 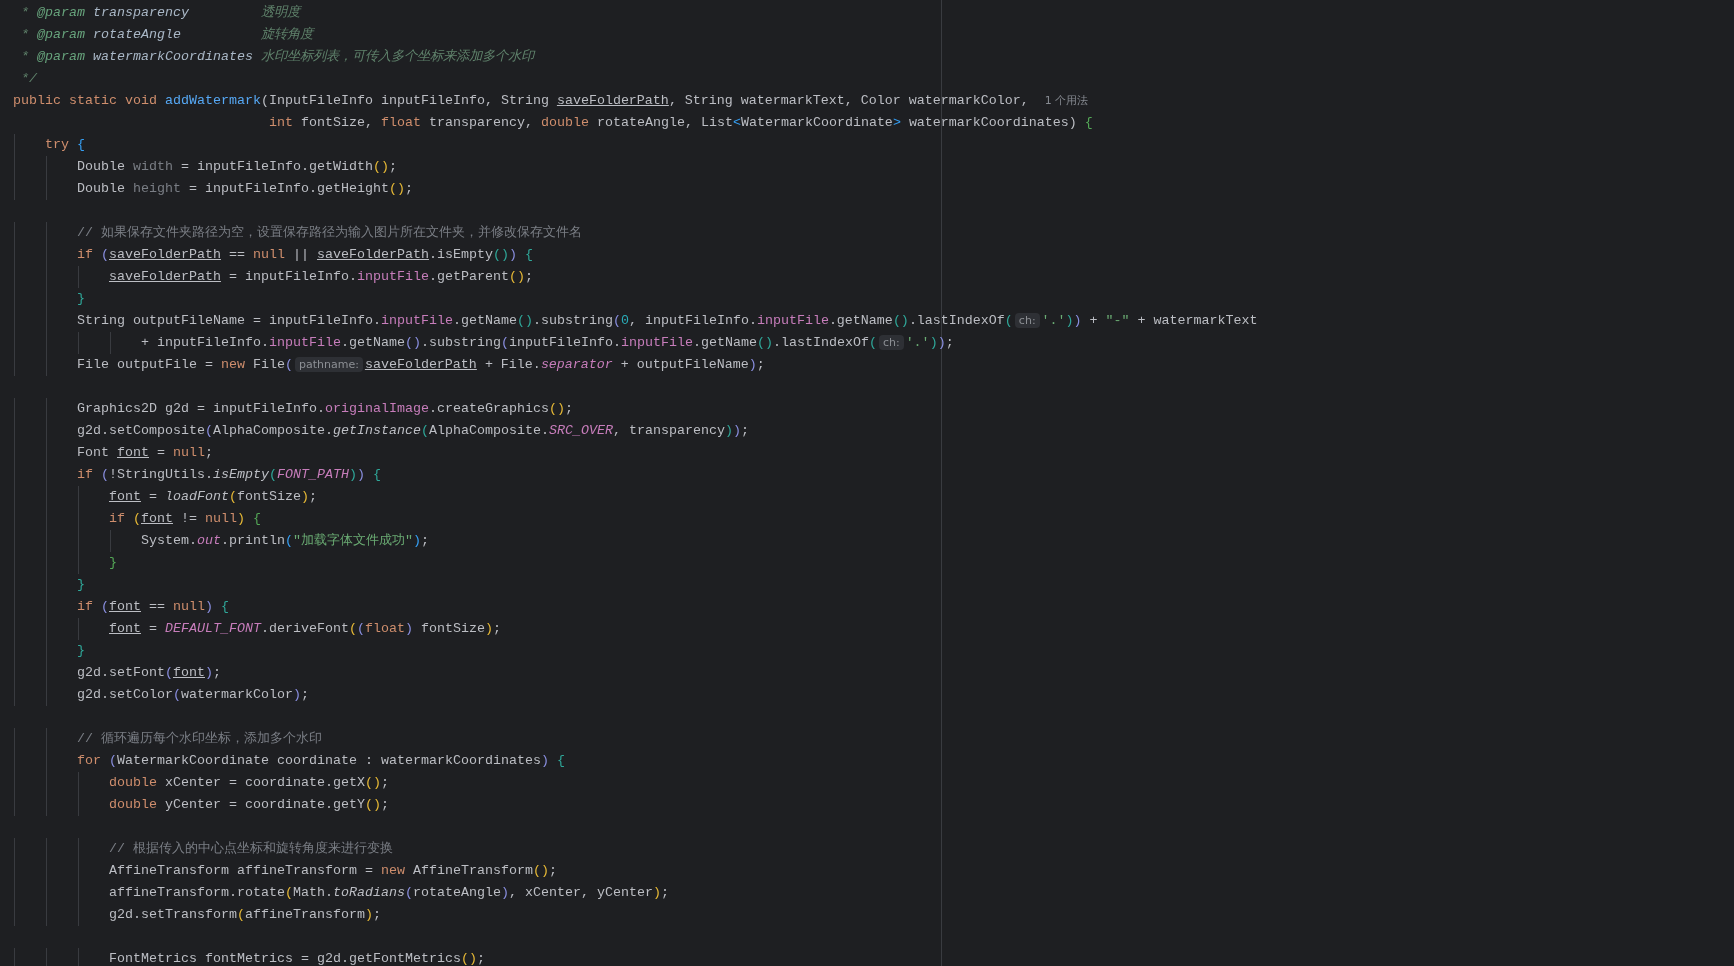 I want to click on code-line: * @param rotateAngle 旋转角度, so click(x=166, y=35).